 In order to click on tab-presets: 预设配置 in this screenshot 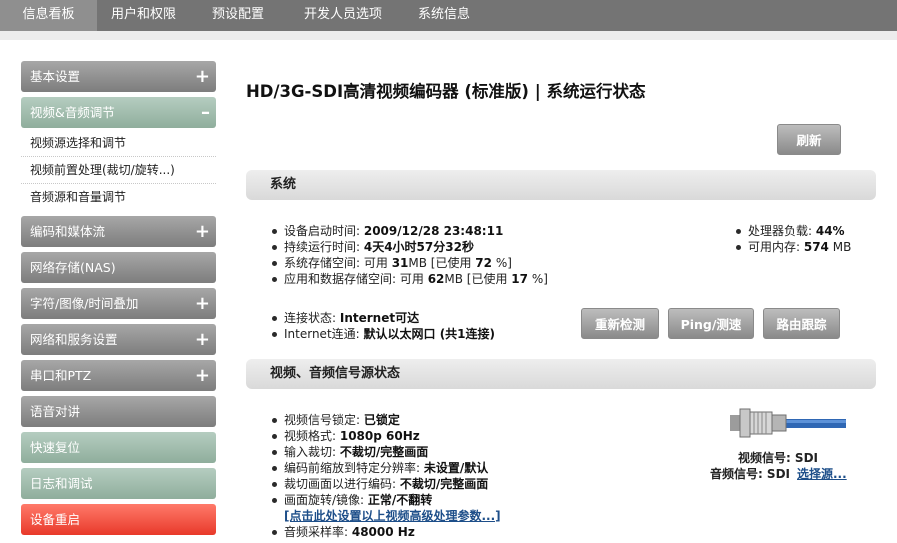, I will do `click(238, 15)`.